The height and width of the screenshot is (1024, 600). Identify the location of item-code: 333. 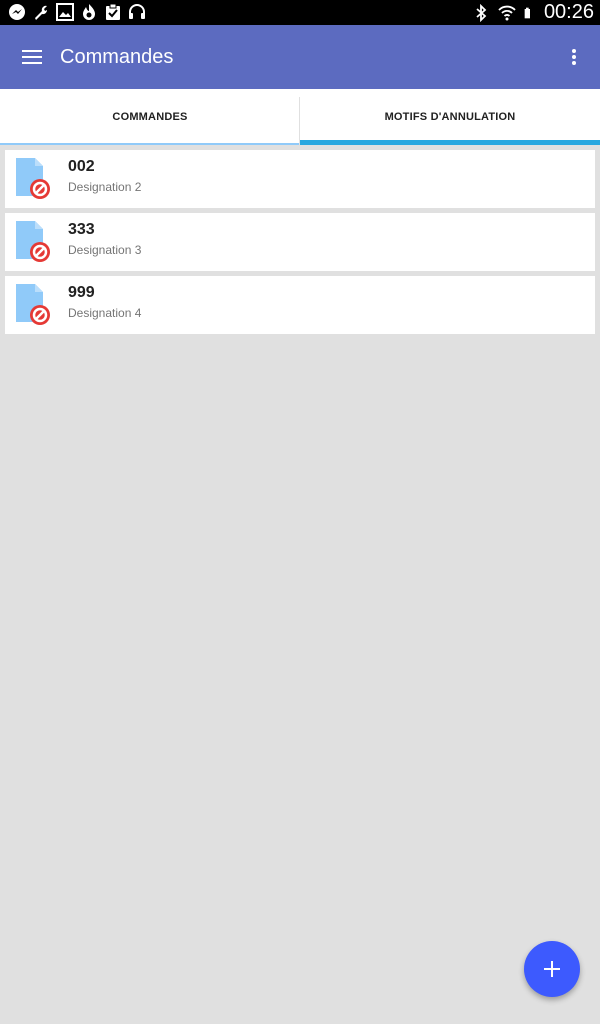
(81, 229).